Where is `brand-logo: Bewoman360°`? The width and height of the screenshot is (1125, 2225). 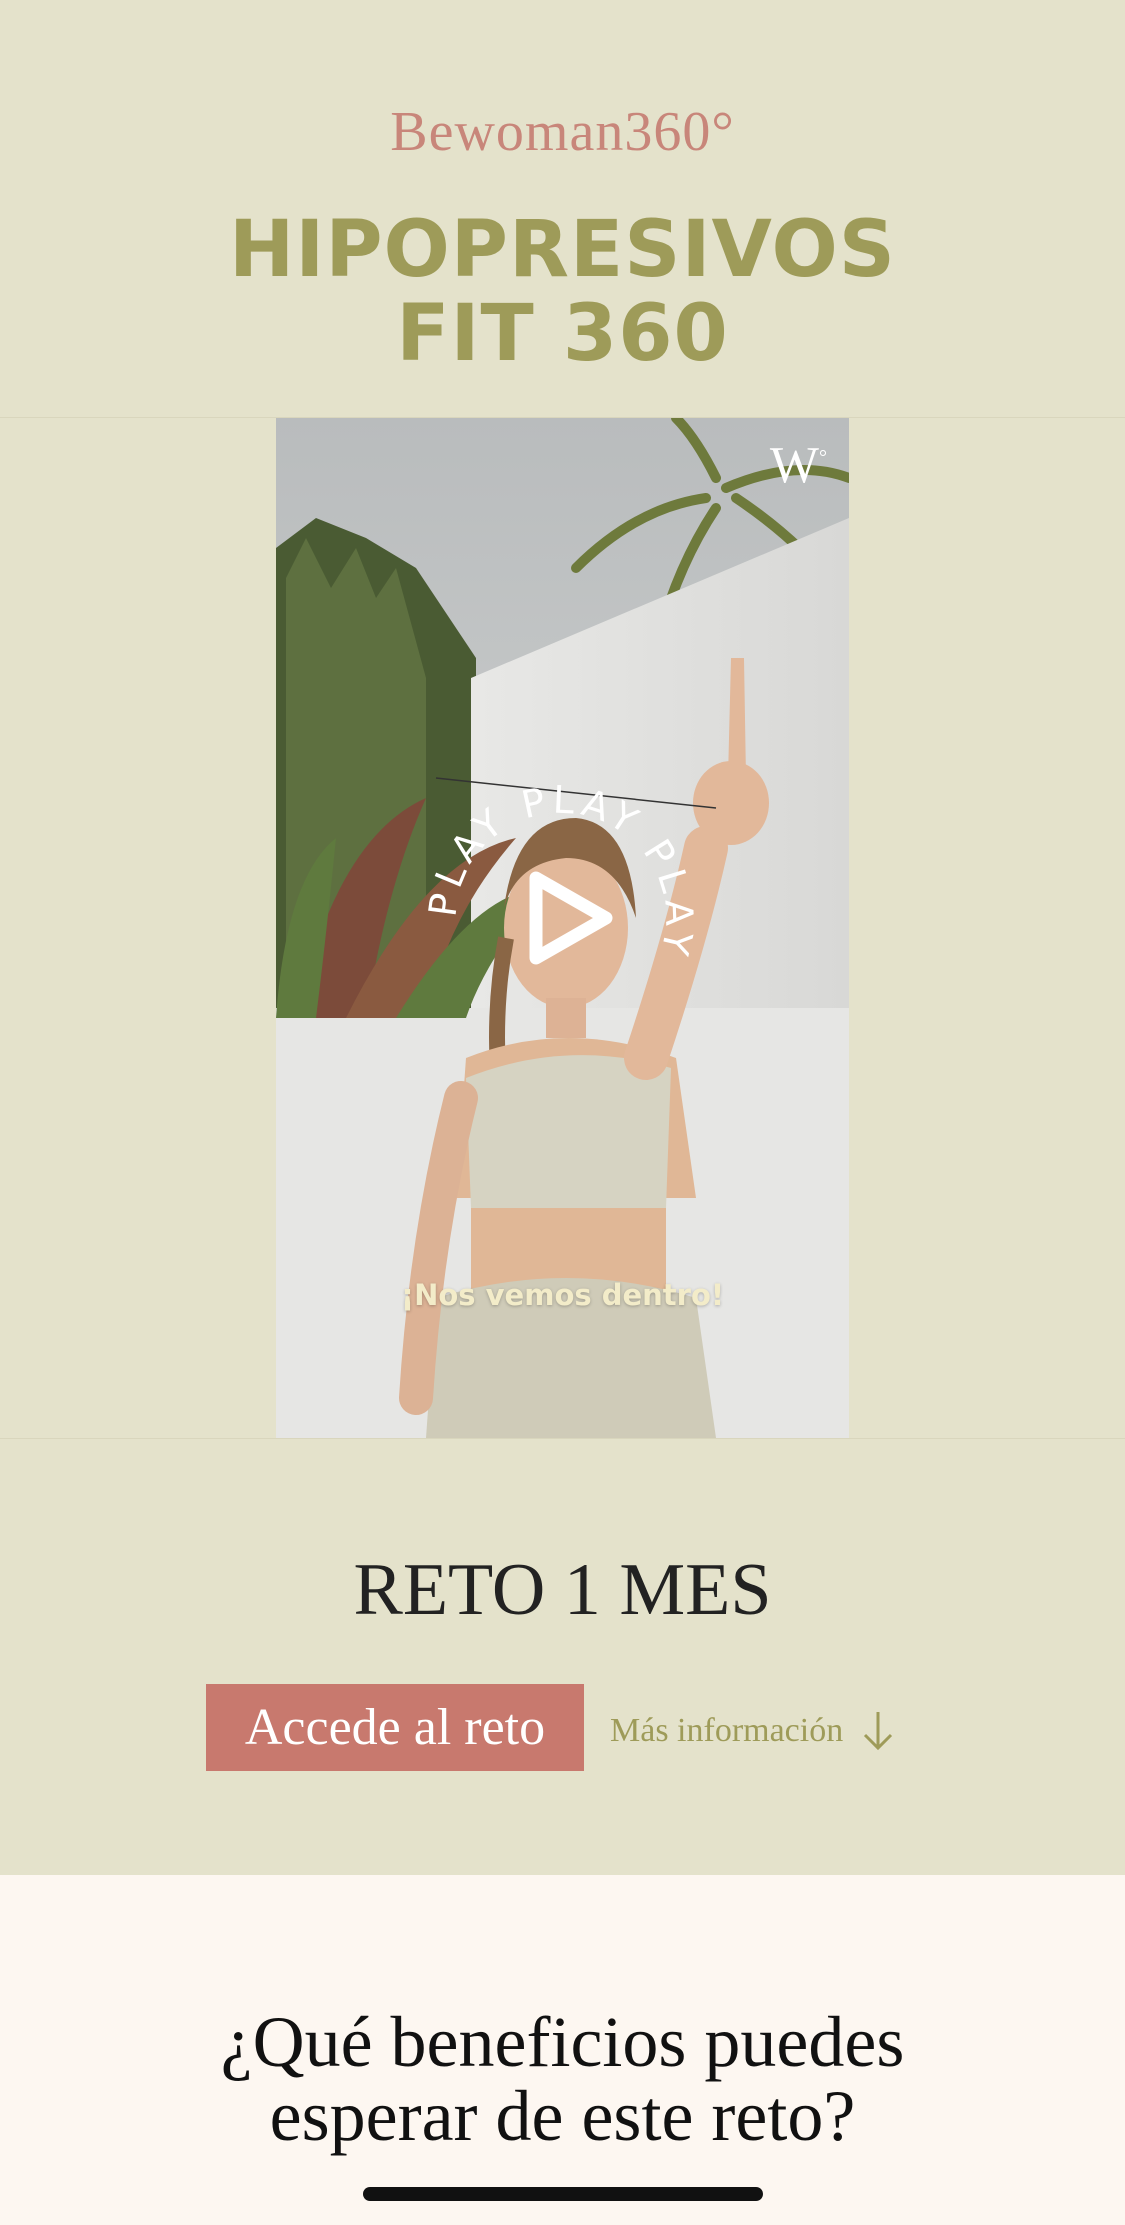
brand-logo: Bewoman360° is located at coordinates (562, 132).